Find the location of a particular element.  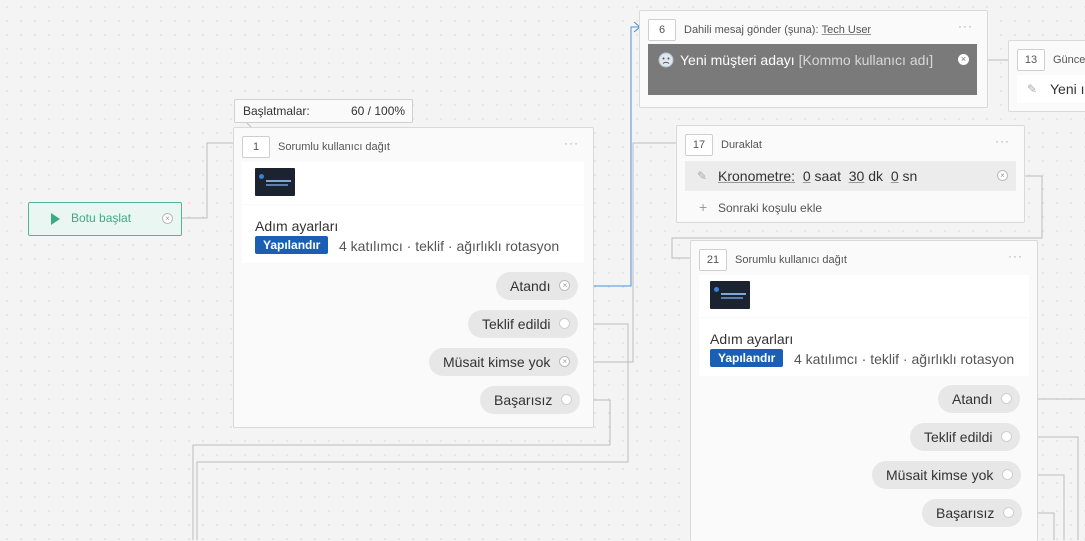

step-6-title-user: Tech User is located at coordinates (847, 30).